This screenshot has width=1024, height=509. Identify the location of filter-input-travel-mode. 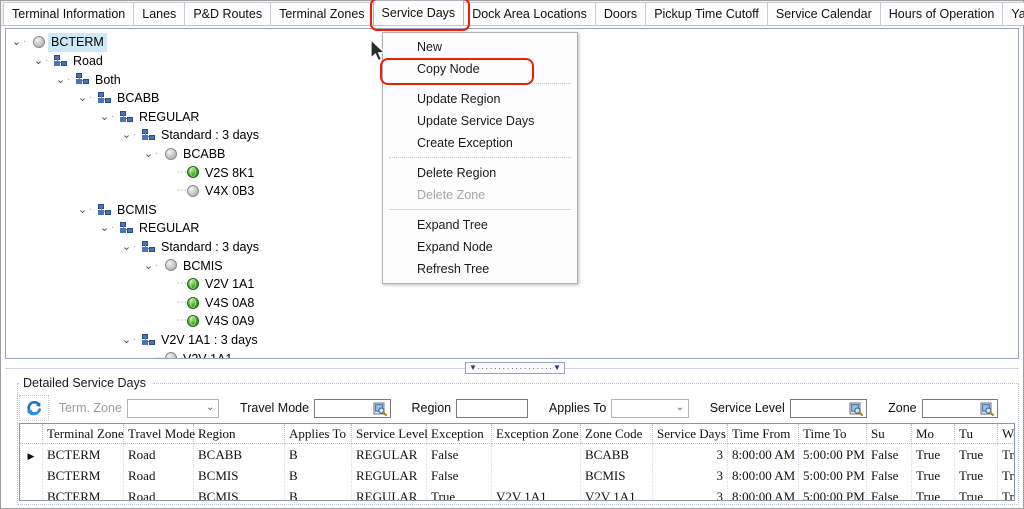
(352, 408).